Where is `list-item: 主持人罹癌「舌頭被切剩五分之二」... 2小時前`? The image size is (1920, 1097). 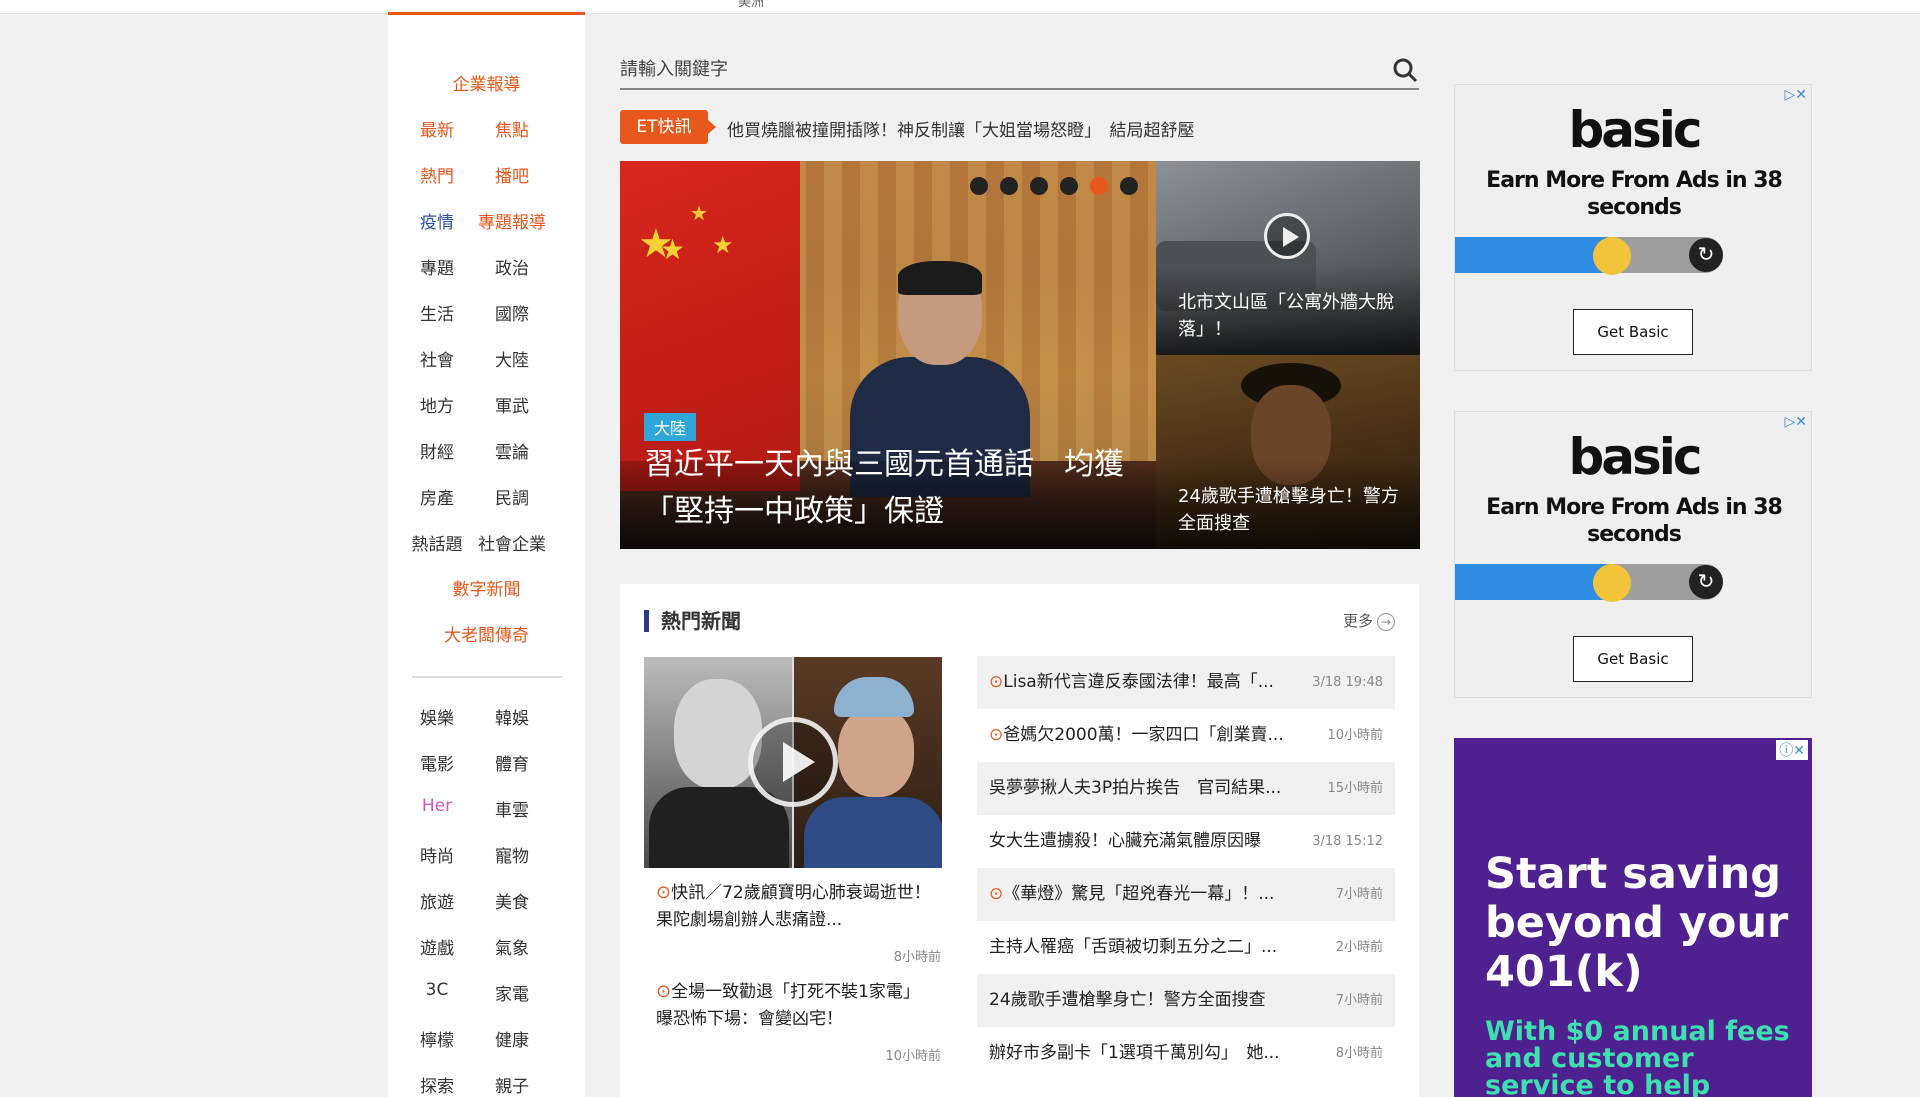
list-item: 主持人罹癌「舌頭被切剩五分之二」... 2小時前 is located at coordinates (1186, 947).